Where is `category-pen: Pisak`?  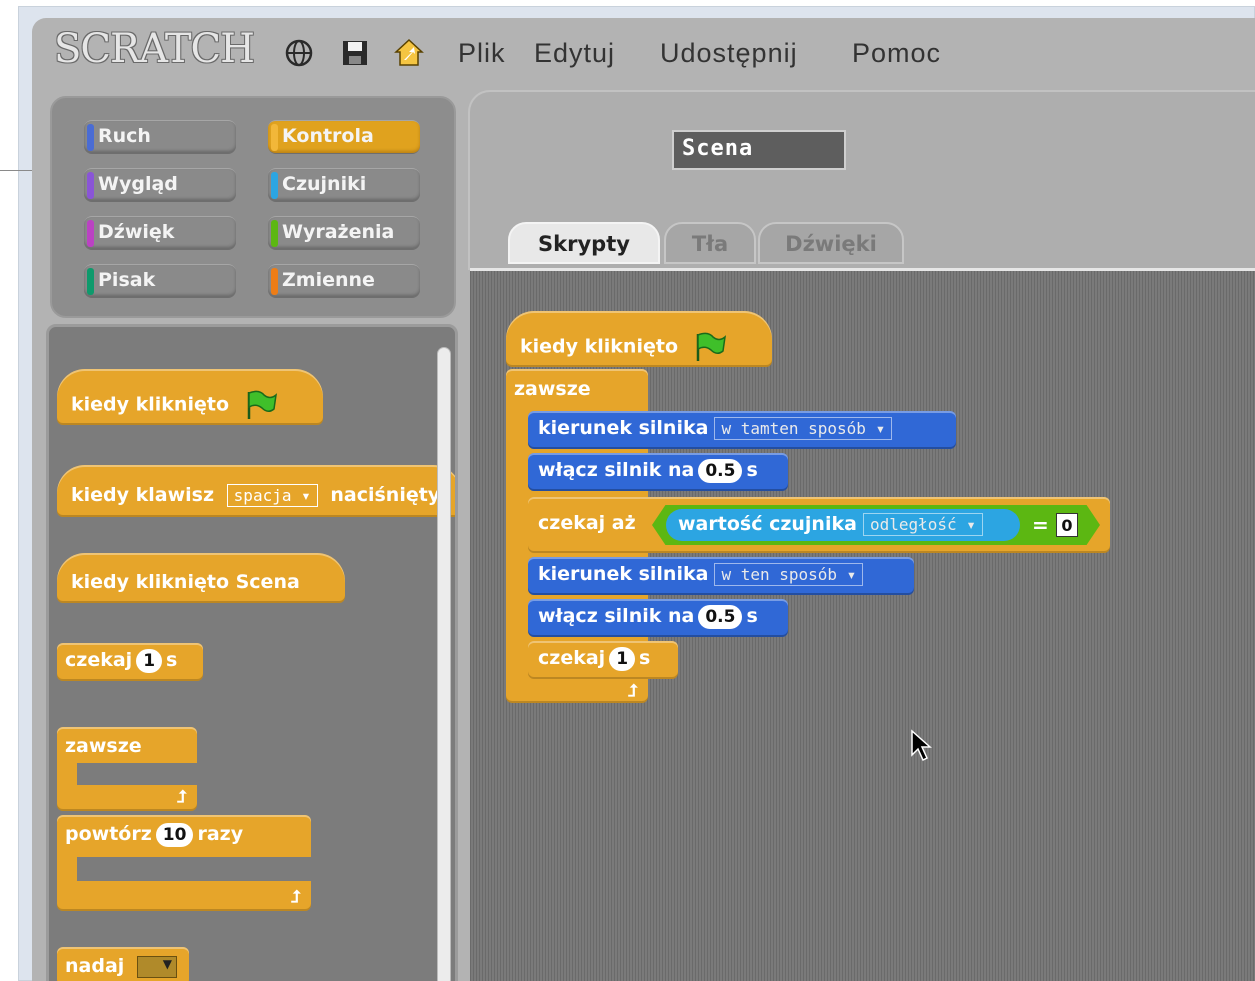 category-pen: Pisak is located at coordinates (160, 281).